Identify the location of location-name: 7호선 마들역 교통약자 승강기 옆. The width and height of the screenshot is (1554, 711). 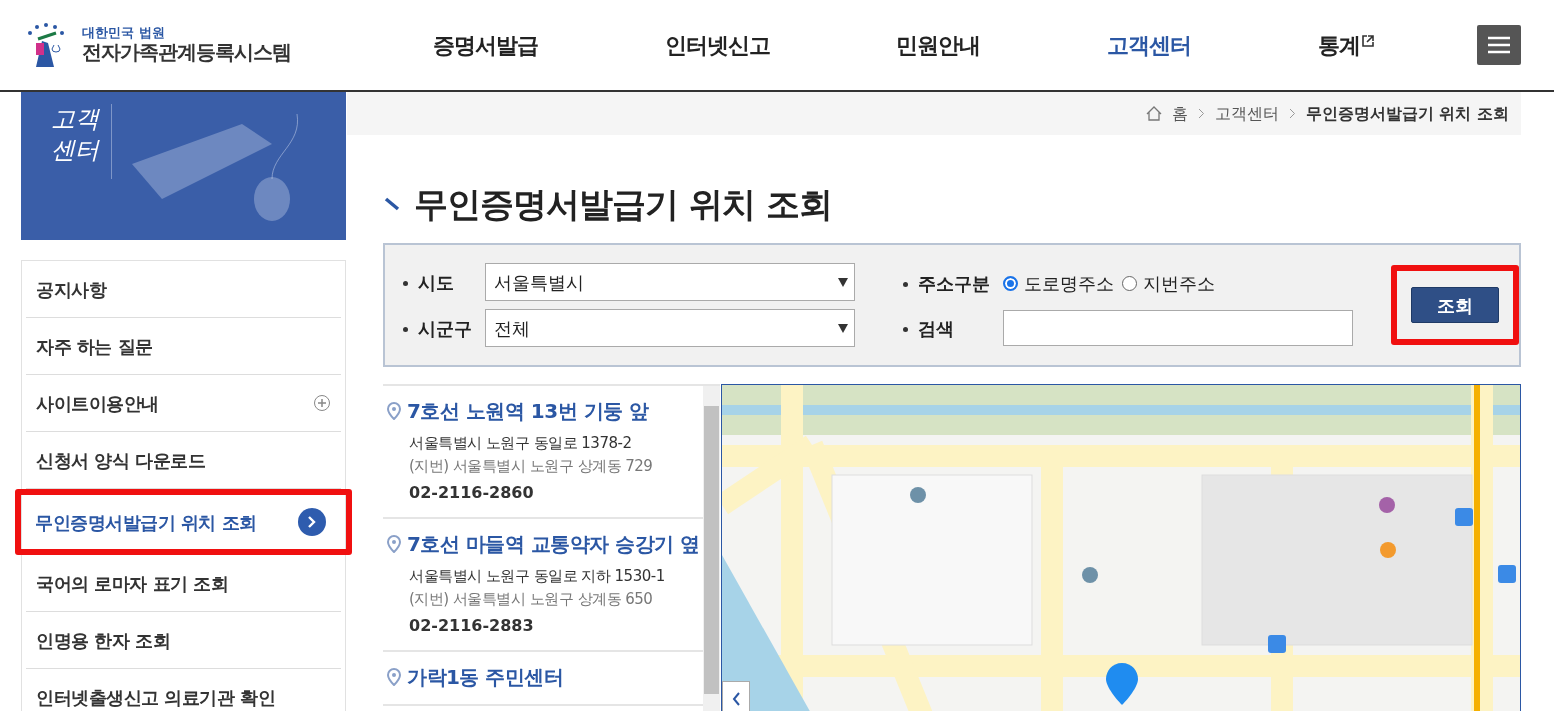
(553, 544).